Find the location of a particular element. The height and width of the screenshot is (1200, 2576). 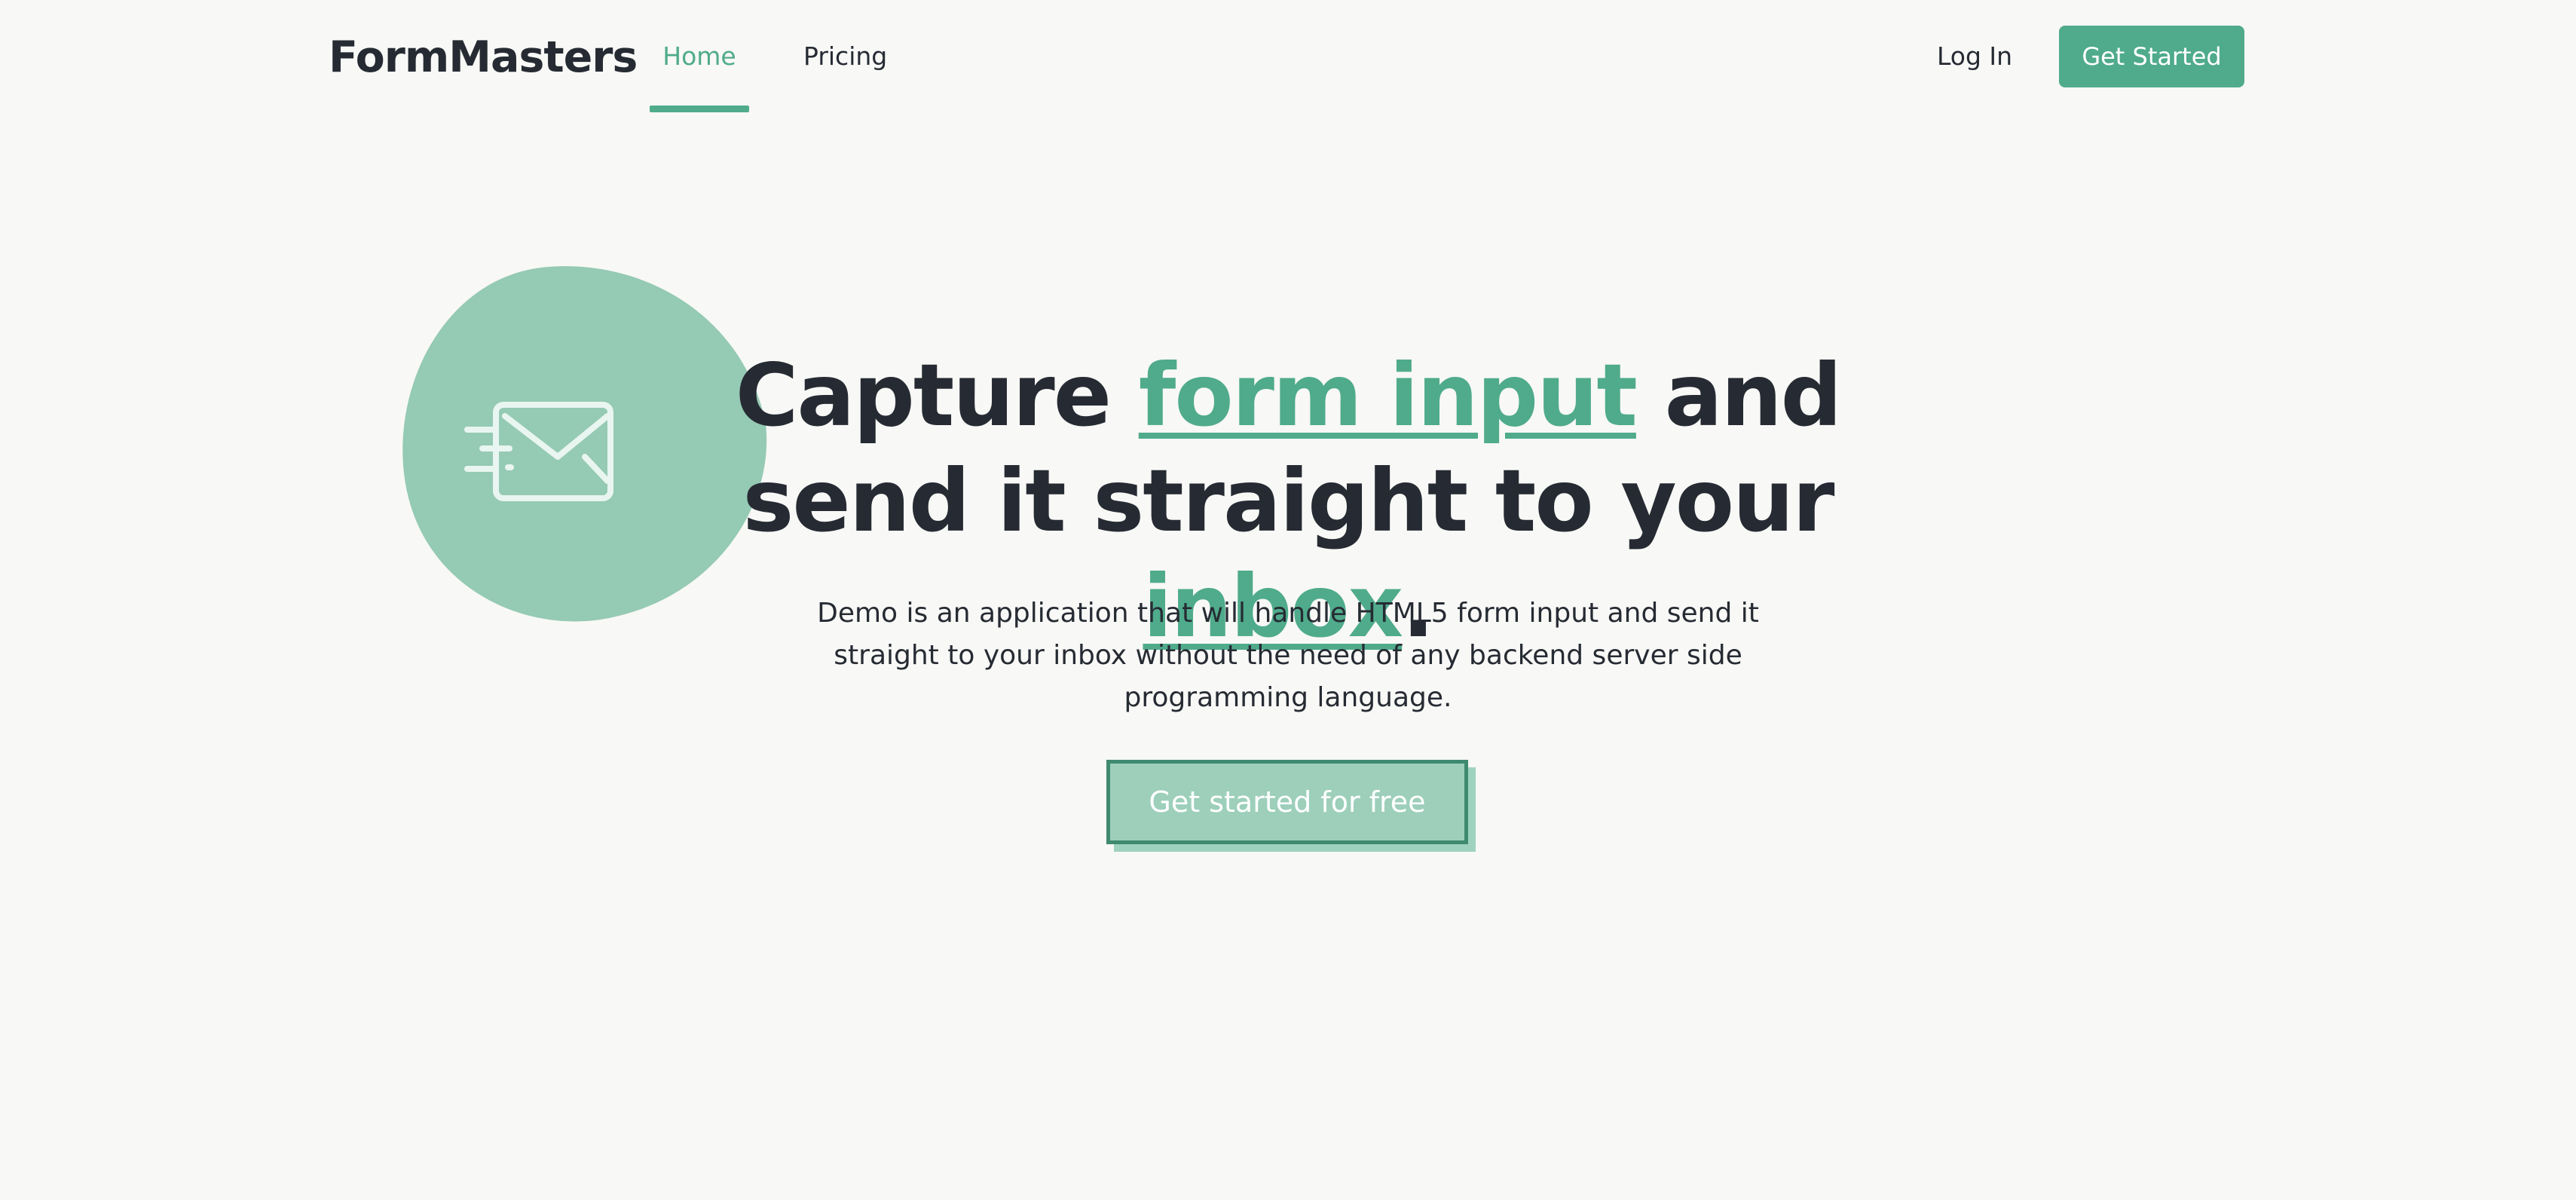

headline-text-1: Capture is located at coordinates (937, 395).